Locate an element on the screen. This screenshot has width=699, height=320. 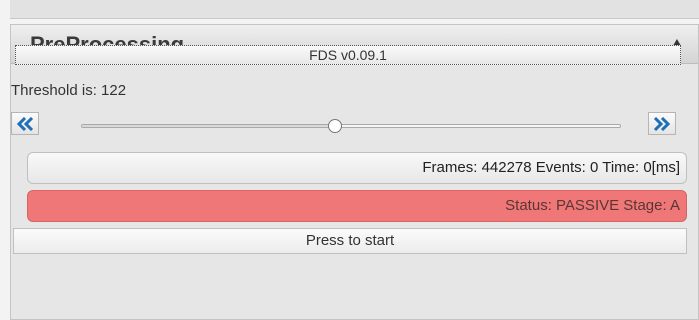
threshold-slider-thumb is located at coordinates (334, 126).